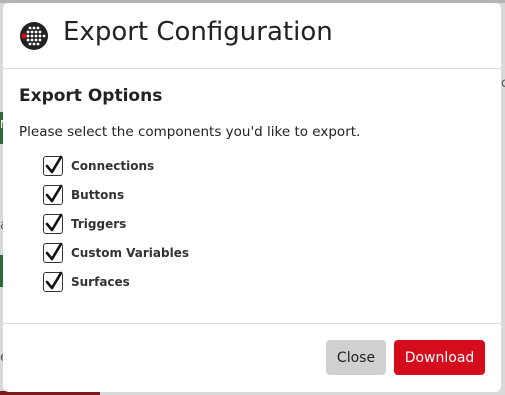 This screenshot has width=505, height=395. I want to click on option-custom-variables: Custom Variables, so click(116, 252).